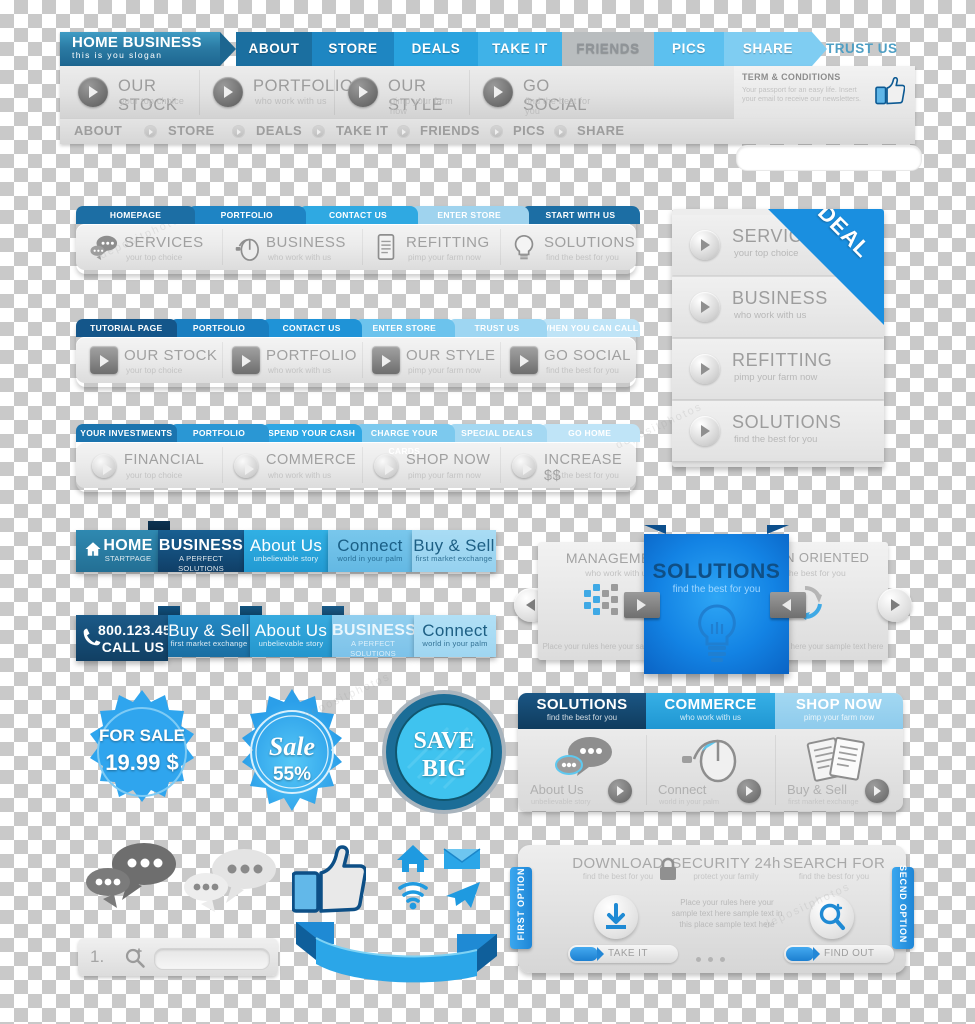 The height and width of the screenshot is (1024, 975). What do you see at coordinates (497, 328) in the screenshot?
I see `tab-trust-us: TRUST US` at bounding box center [497, 328].